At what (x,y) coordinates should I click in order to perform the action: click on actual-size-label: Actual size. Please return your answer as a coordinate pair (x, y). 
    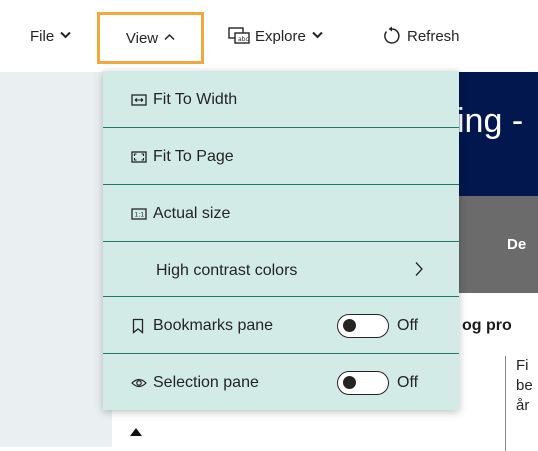
    Looking at the image, I should click on (192, 213).